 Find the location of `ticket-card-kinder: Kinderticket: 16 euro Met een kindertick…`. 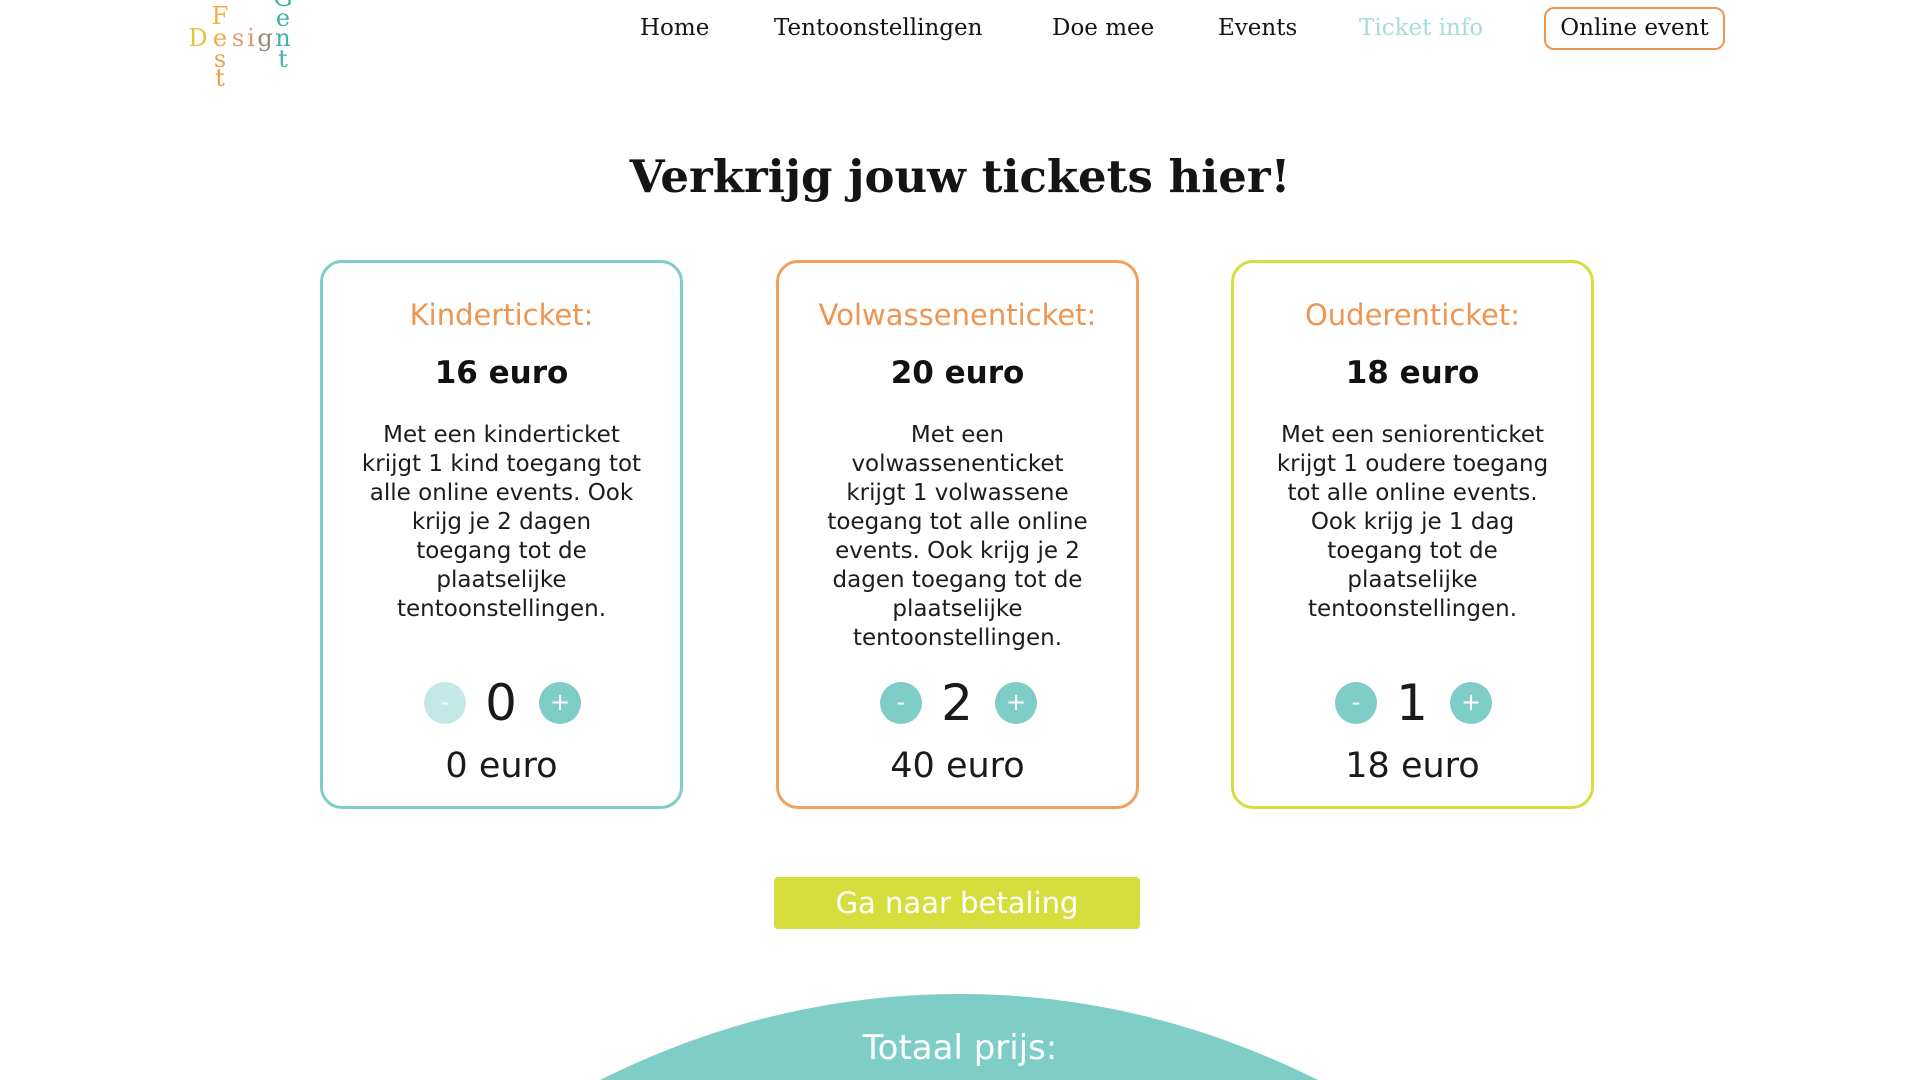

ticket-card-kinder: Kinderticket: 16 euro Met een kindertick… is located at coordinates (501, 534).